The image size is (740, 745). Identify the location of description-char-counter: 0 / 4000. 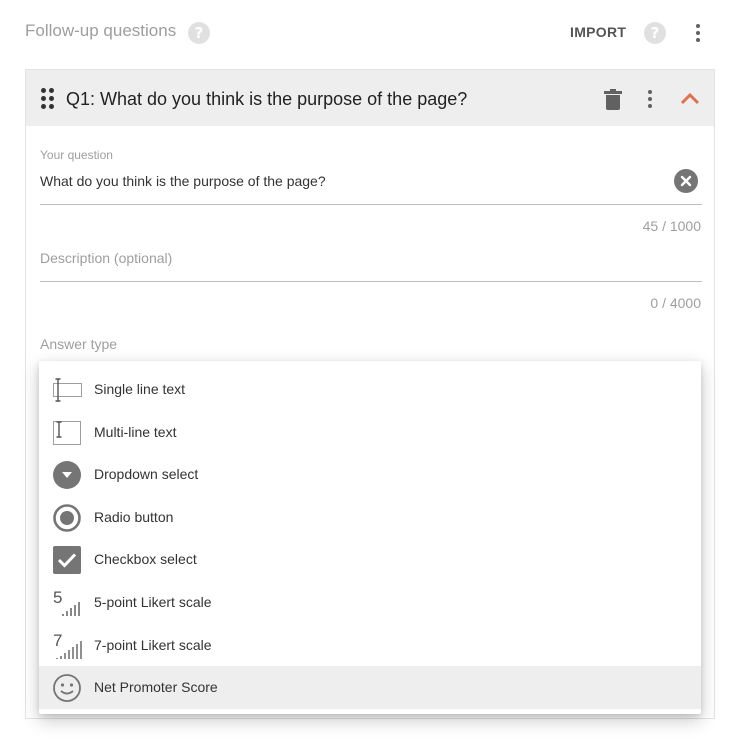
(675, 303).